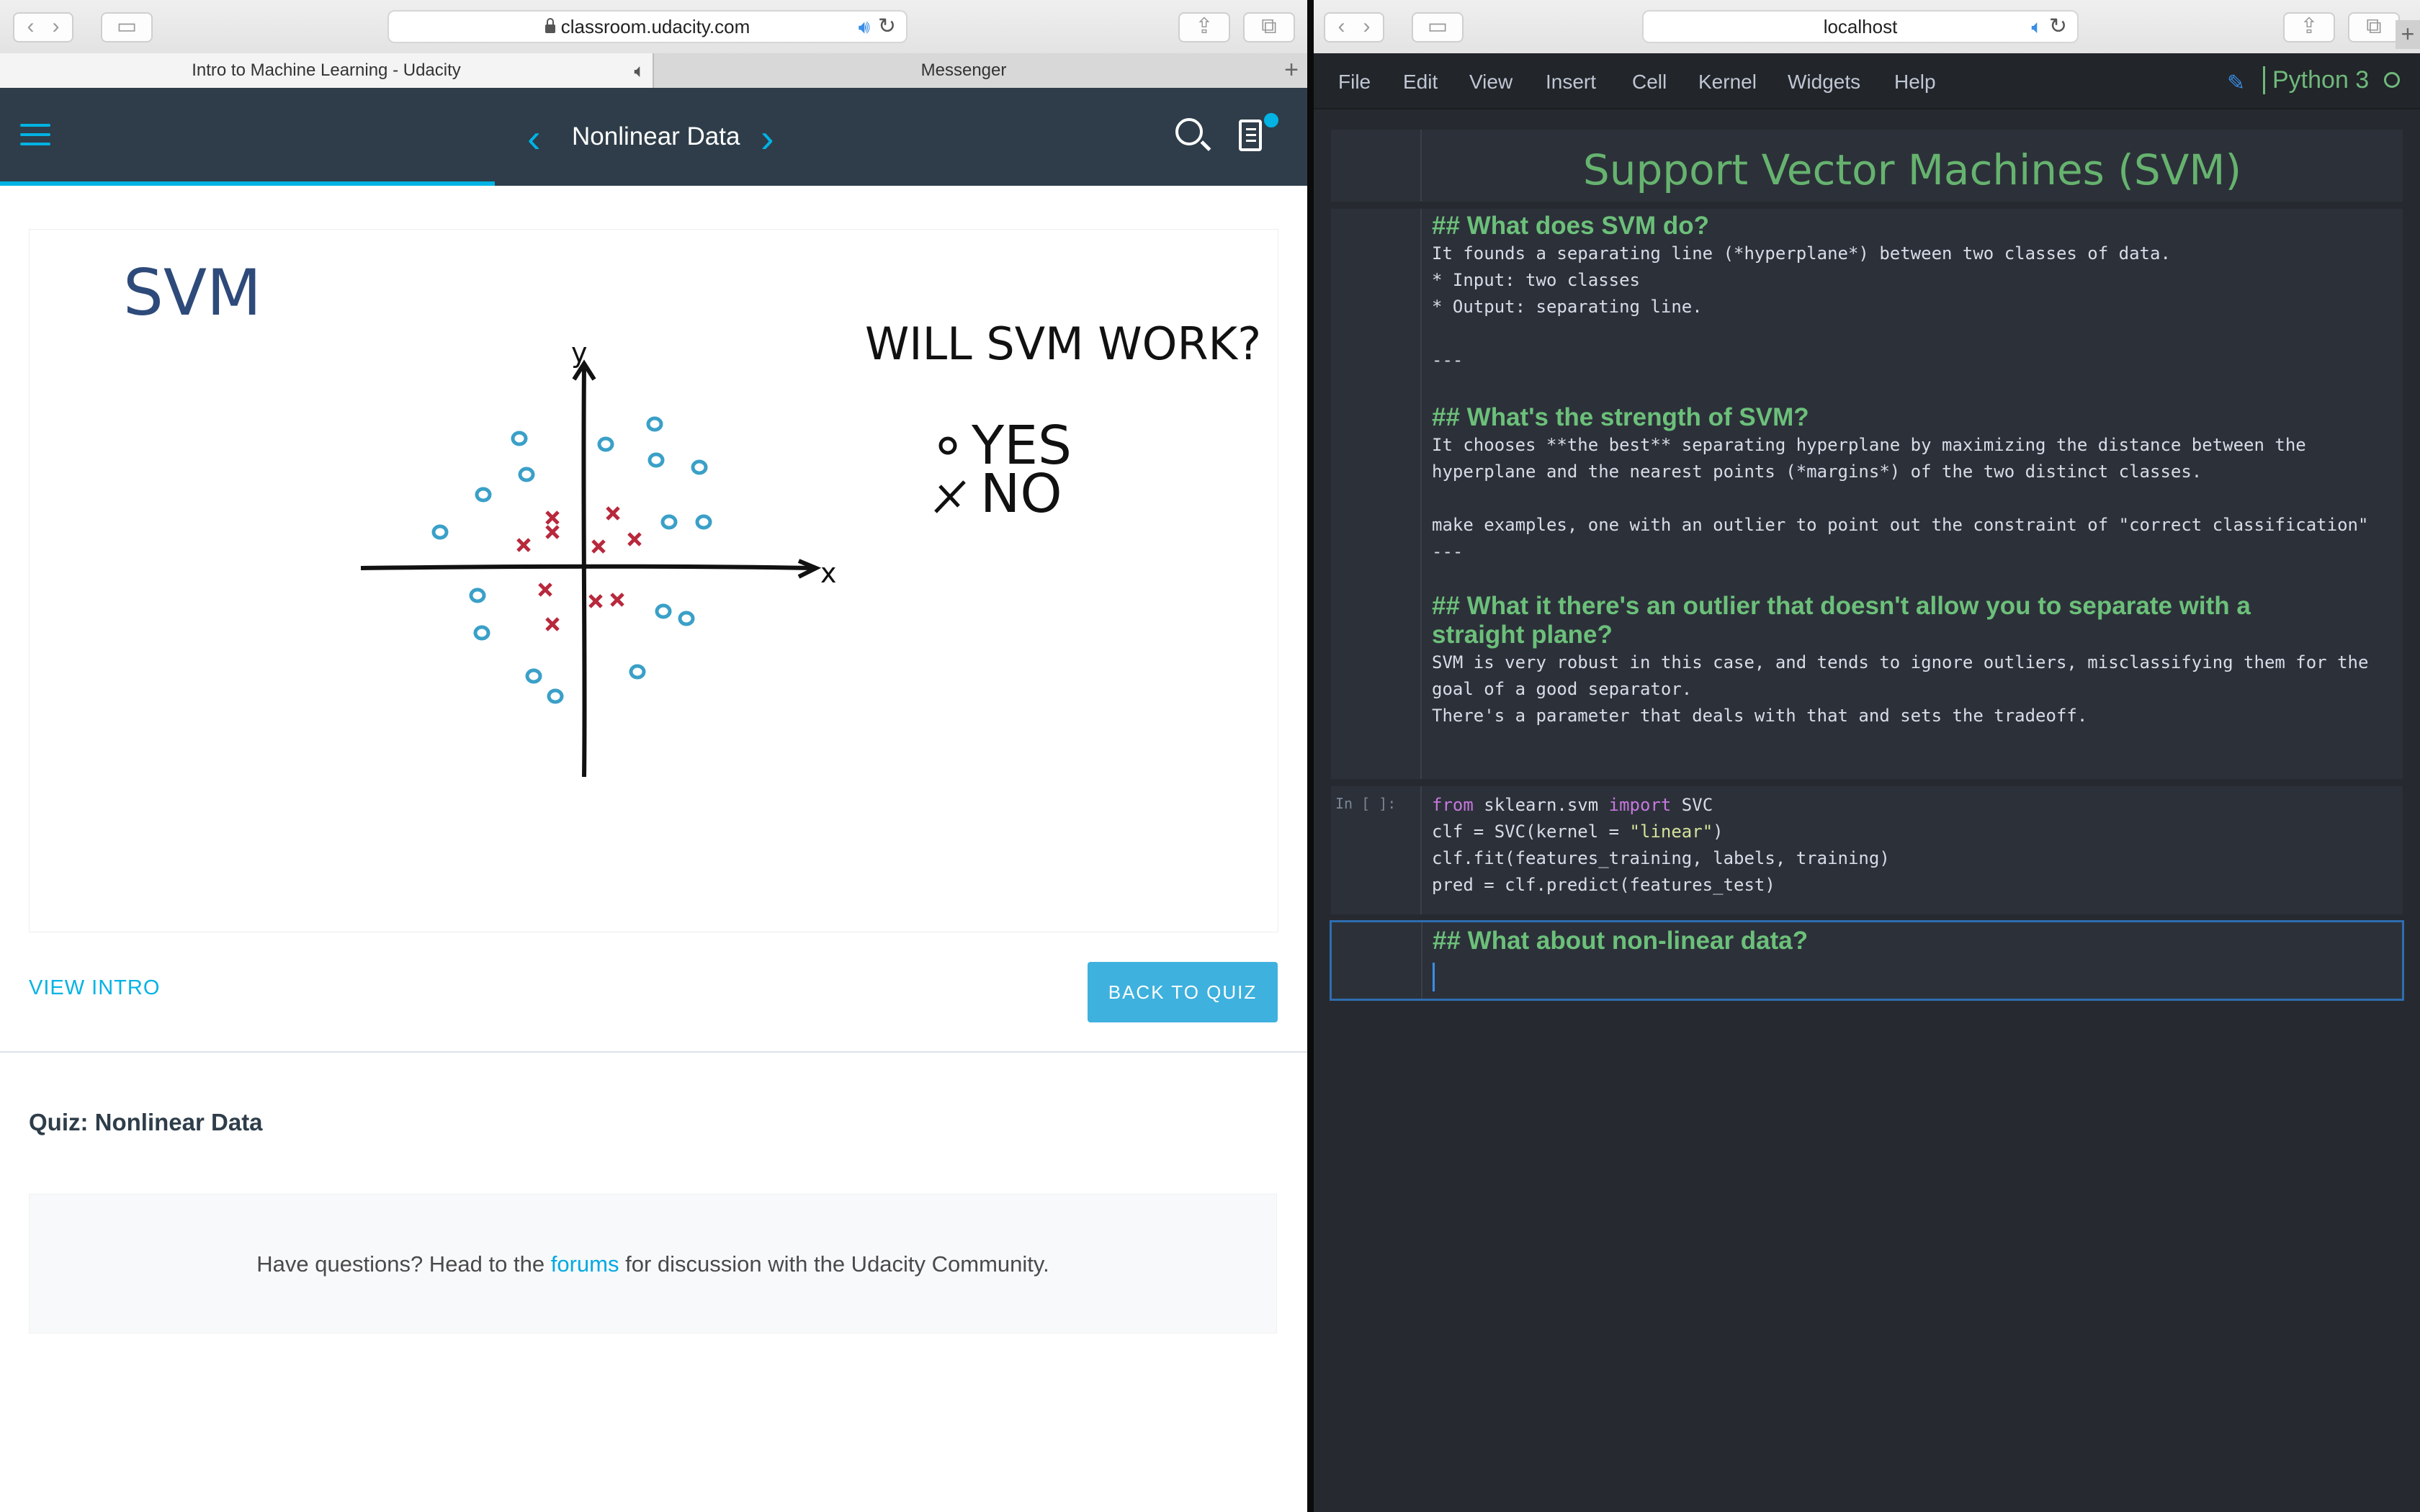 The image size is (2420, 1512). I want to click on menu-kernel: Kernel, so click(1728, 82).